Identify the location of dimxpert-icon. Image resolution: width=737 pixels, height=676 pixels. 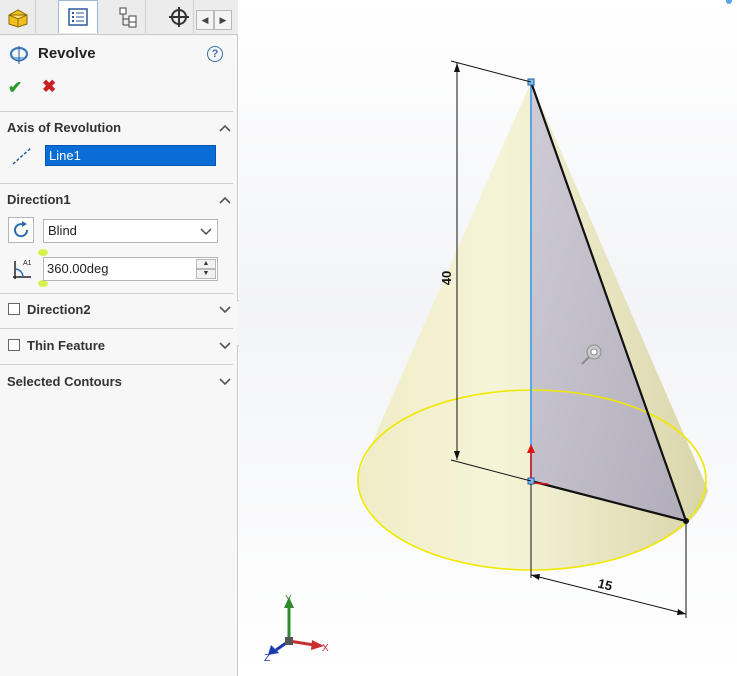
(178, 16).